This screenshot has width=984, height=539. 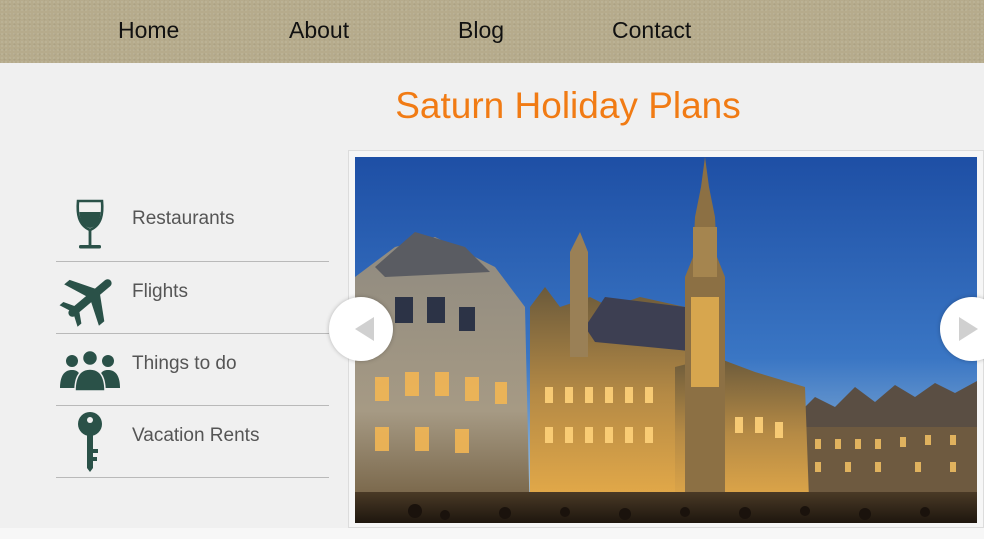 What do you see at coordinates (364, 329) in the screenshot?
I see `chevron-left-icon` at bounding box center [364, 329].